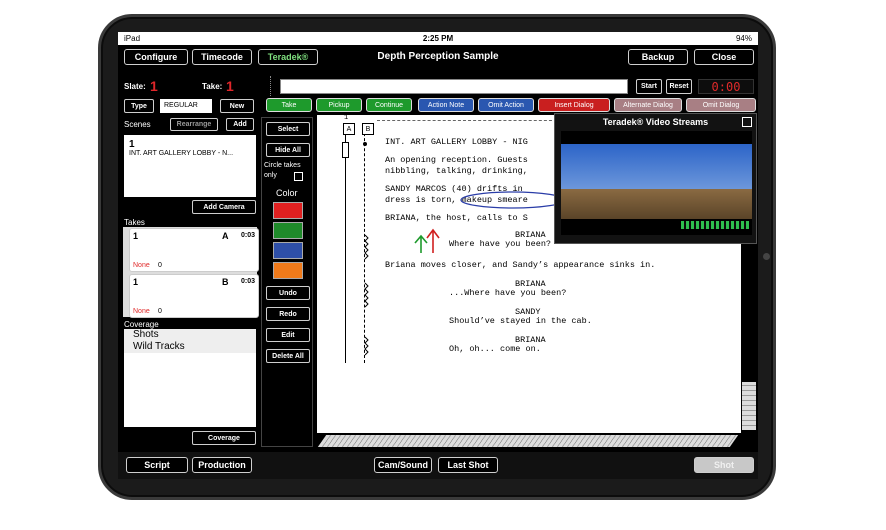 The height and width of the screenshot is (530, 886). I want to click on take-action-label: Take, so click(289, 105).